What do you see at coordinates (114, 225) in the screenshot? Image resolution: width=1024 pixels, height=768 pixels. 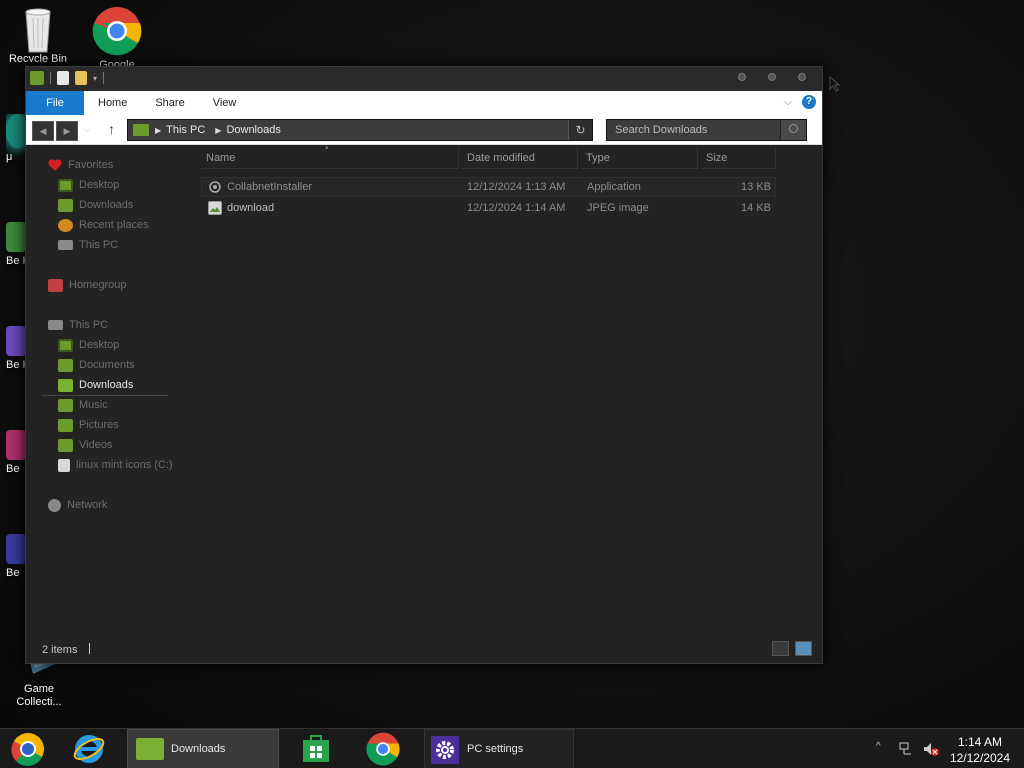 I see `nav-label: Recent places` at bounding box center [114, 225].